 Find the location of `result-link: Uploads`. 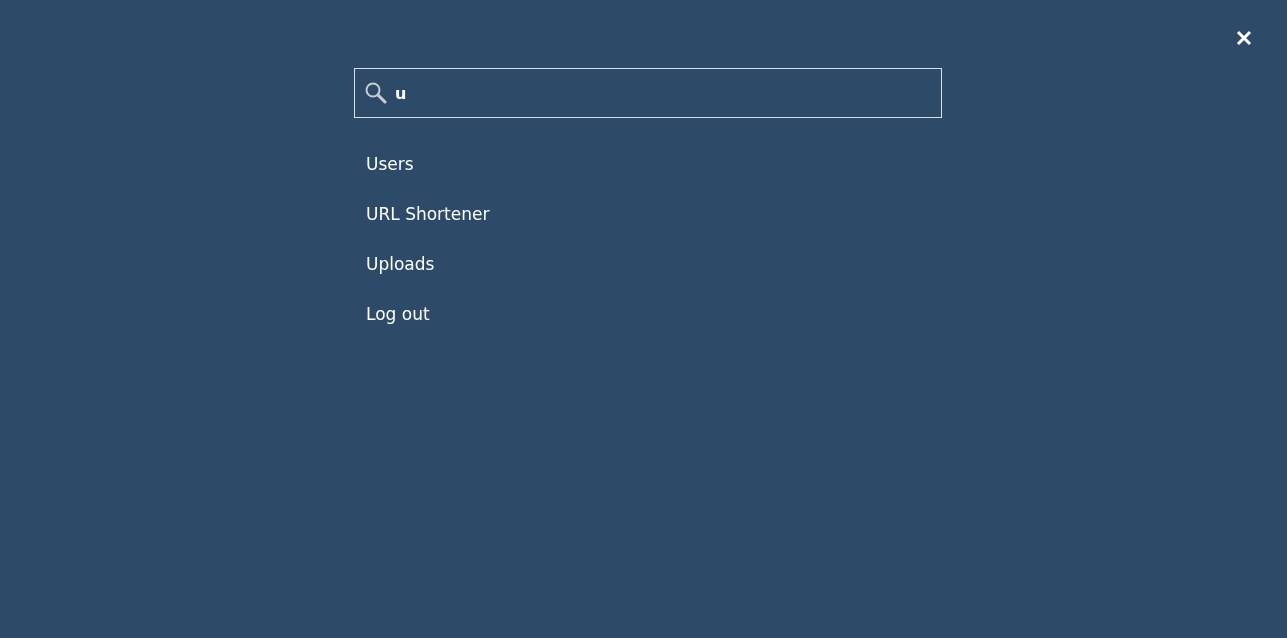

result-link: Uploads is located at coordinates (648, 264).